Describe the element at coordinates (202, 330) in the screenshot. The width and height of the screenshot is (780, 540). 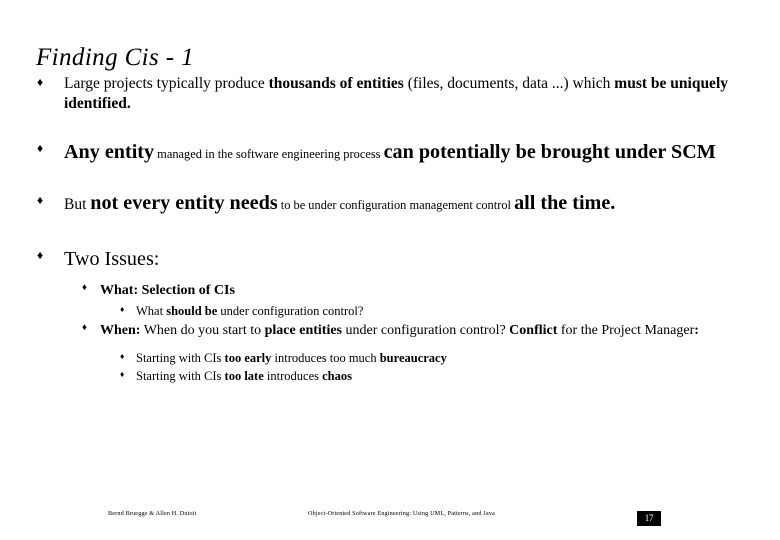
I see `sub-bullet-text-run: When do you start to` at that location.